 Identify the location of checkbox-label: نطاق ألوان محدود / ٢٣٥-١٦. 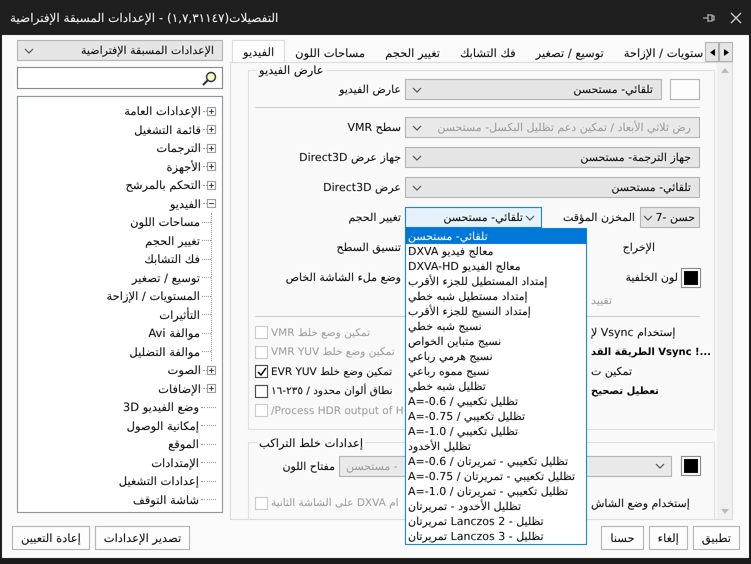
(332, 391).